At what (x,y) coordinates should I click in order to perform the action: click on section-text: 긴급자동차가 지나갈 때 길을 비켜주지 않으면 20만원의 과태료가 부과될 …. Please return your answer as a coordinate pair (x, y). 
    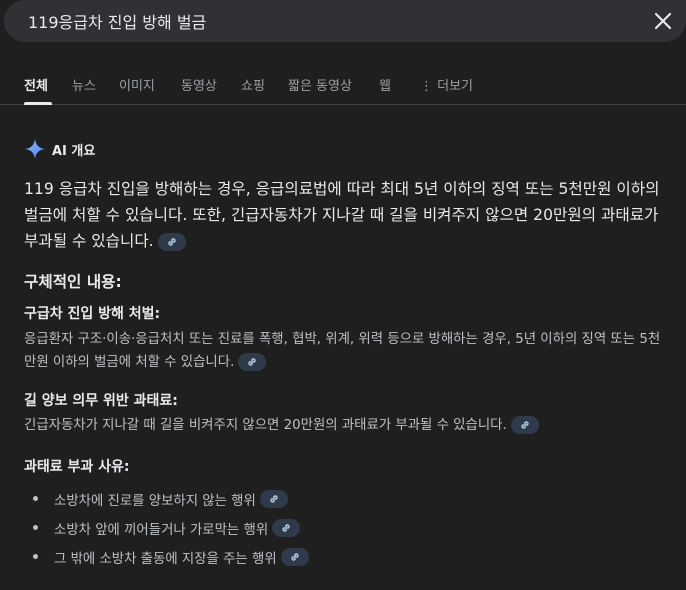
    Looking at the image, I should click on (265, 425).